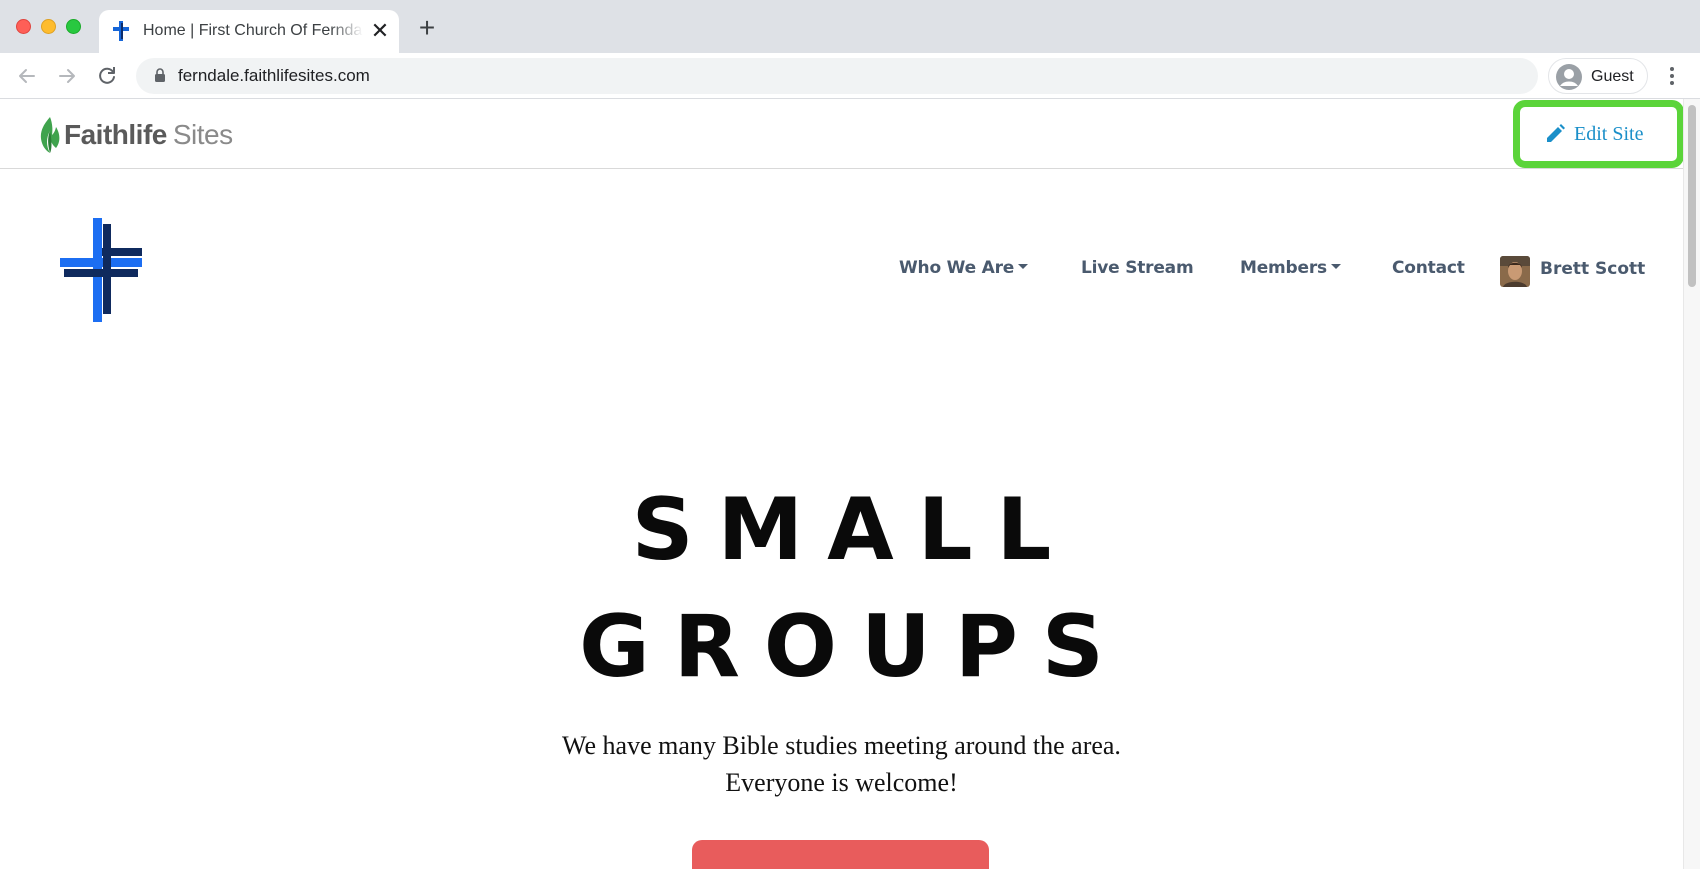 This screenshot has height=869, width=1700. What do you see at coordinates (121, 31) in the screenshot?
I see `cross-favicon-icon` at bounding box center [121, 31].